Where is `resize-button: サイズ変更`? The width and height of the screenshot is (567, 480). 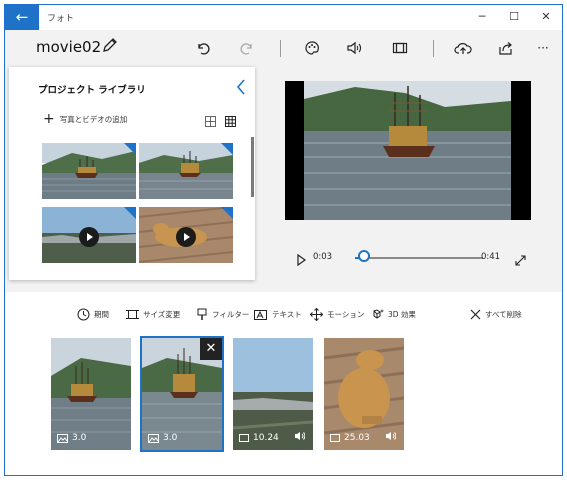 resize-button: サイズ変更 is located at coordinates (153, 314).